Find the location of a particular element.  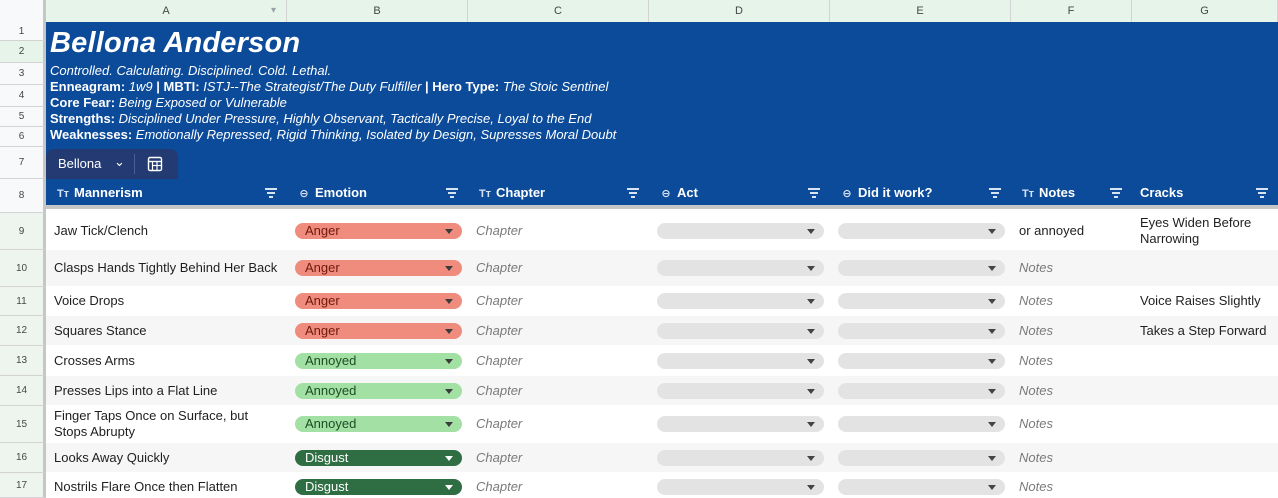

row-header: 17 is located at coordinates (23, 485).